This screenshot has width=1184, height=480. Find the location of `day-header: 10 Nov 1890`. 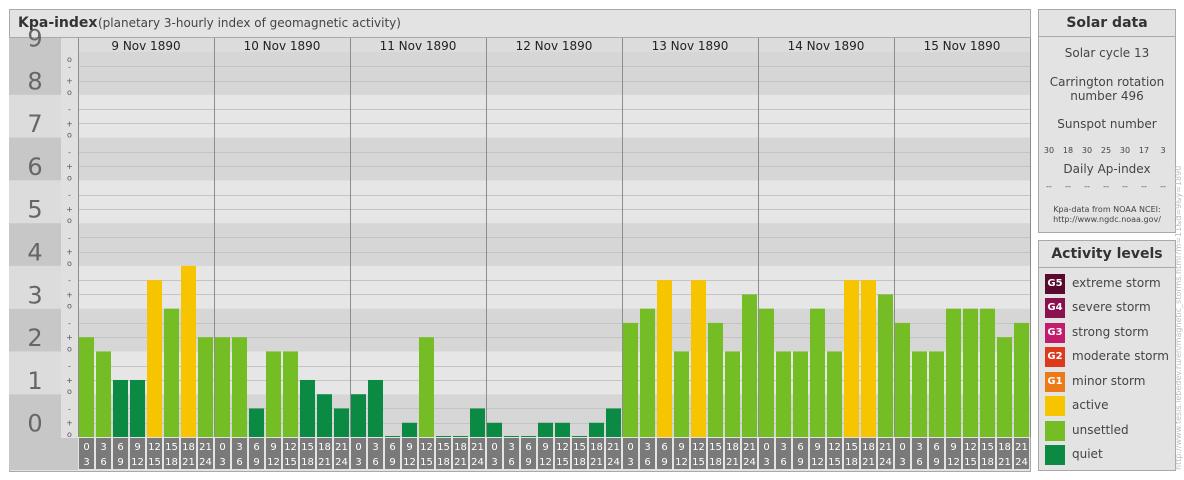

day-header: 10 Nov 1890 is located at coordinates (282, 46).